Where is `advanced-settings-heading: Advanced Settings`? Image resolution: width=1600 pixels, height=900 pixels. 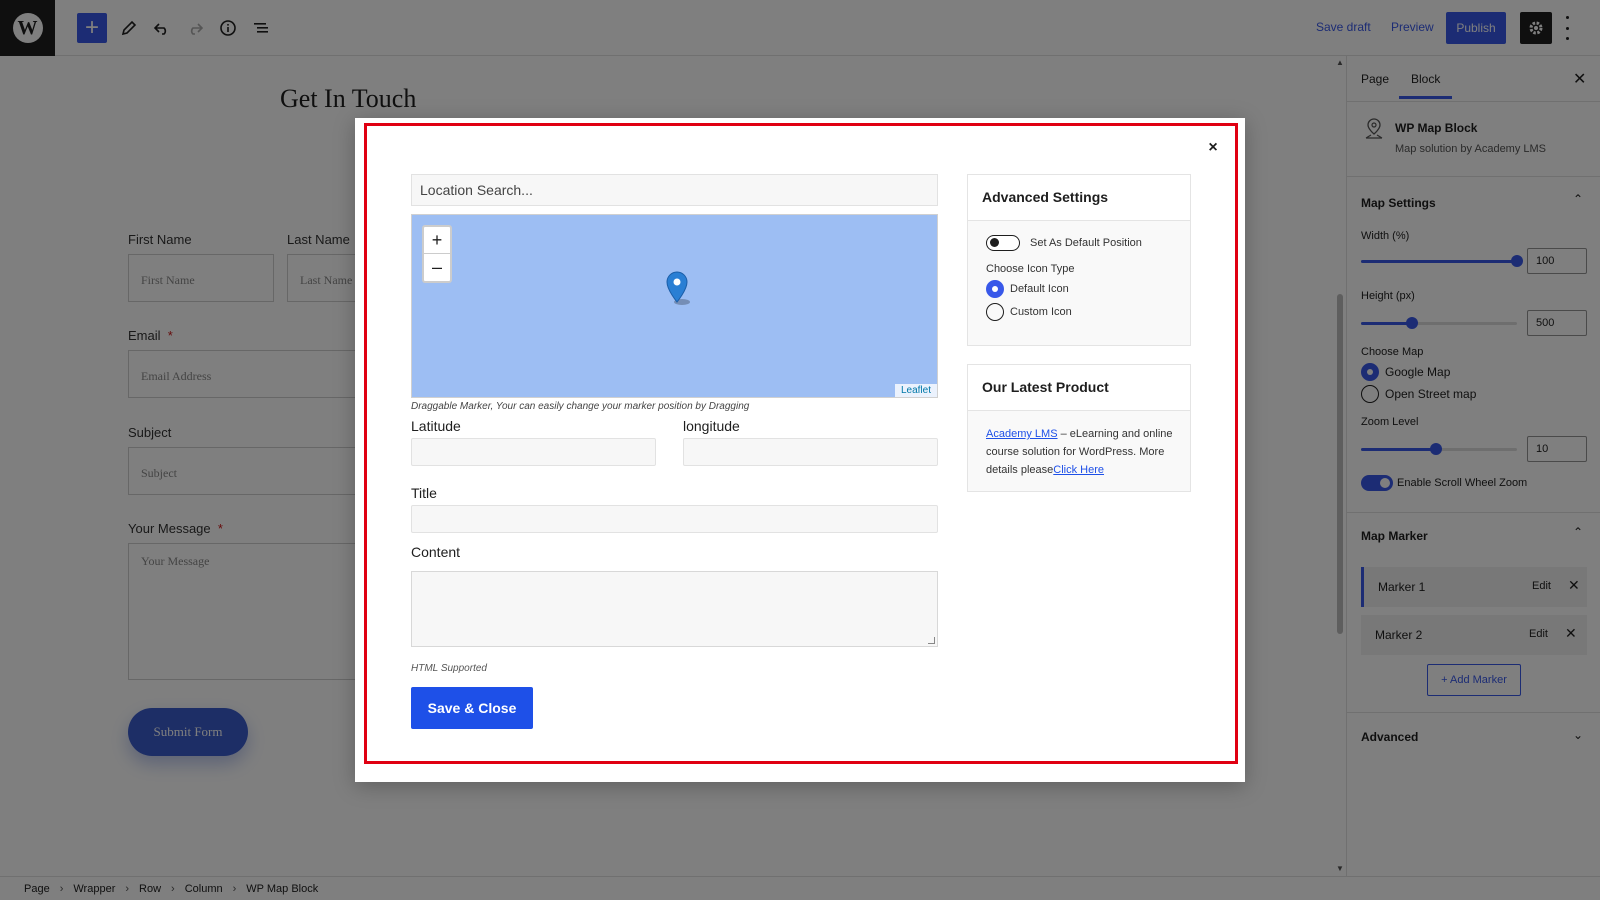 advanced-settings-heading: Advanced Settings is located at coordinates (1079, 198).